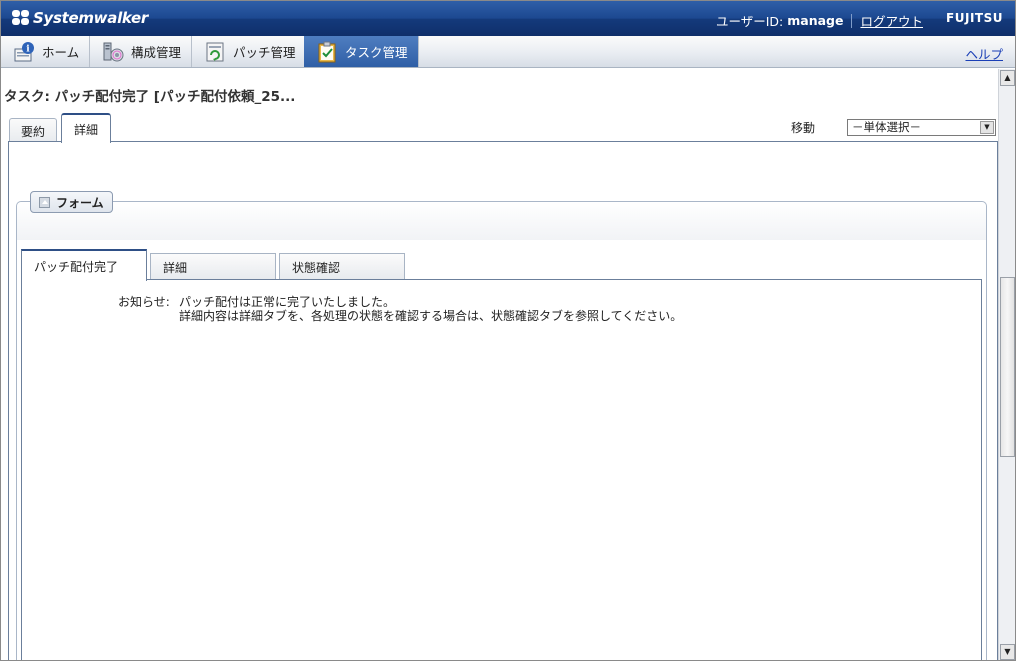  I want to click on nav-label-task: タスク管理, so click(376, 52).